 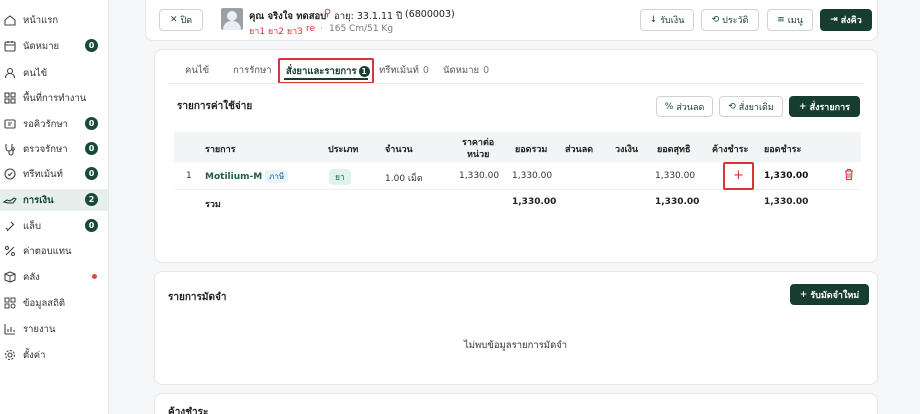 I want to click on add-deposit-button: + รับมัดจำใหม่, so click(x=829, y=294).